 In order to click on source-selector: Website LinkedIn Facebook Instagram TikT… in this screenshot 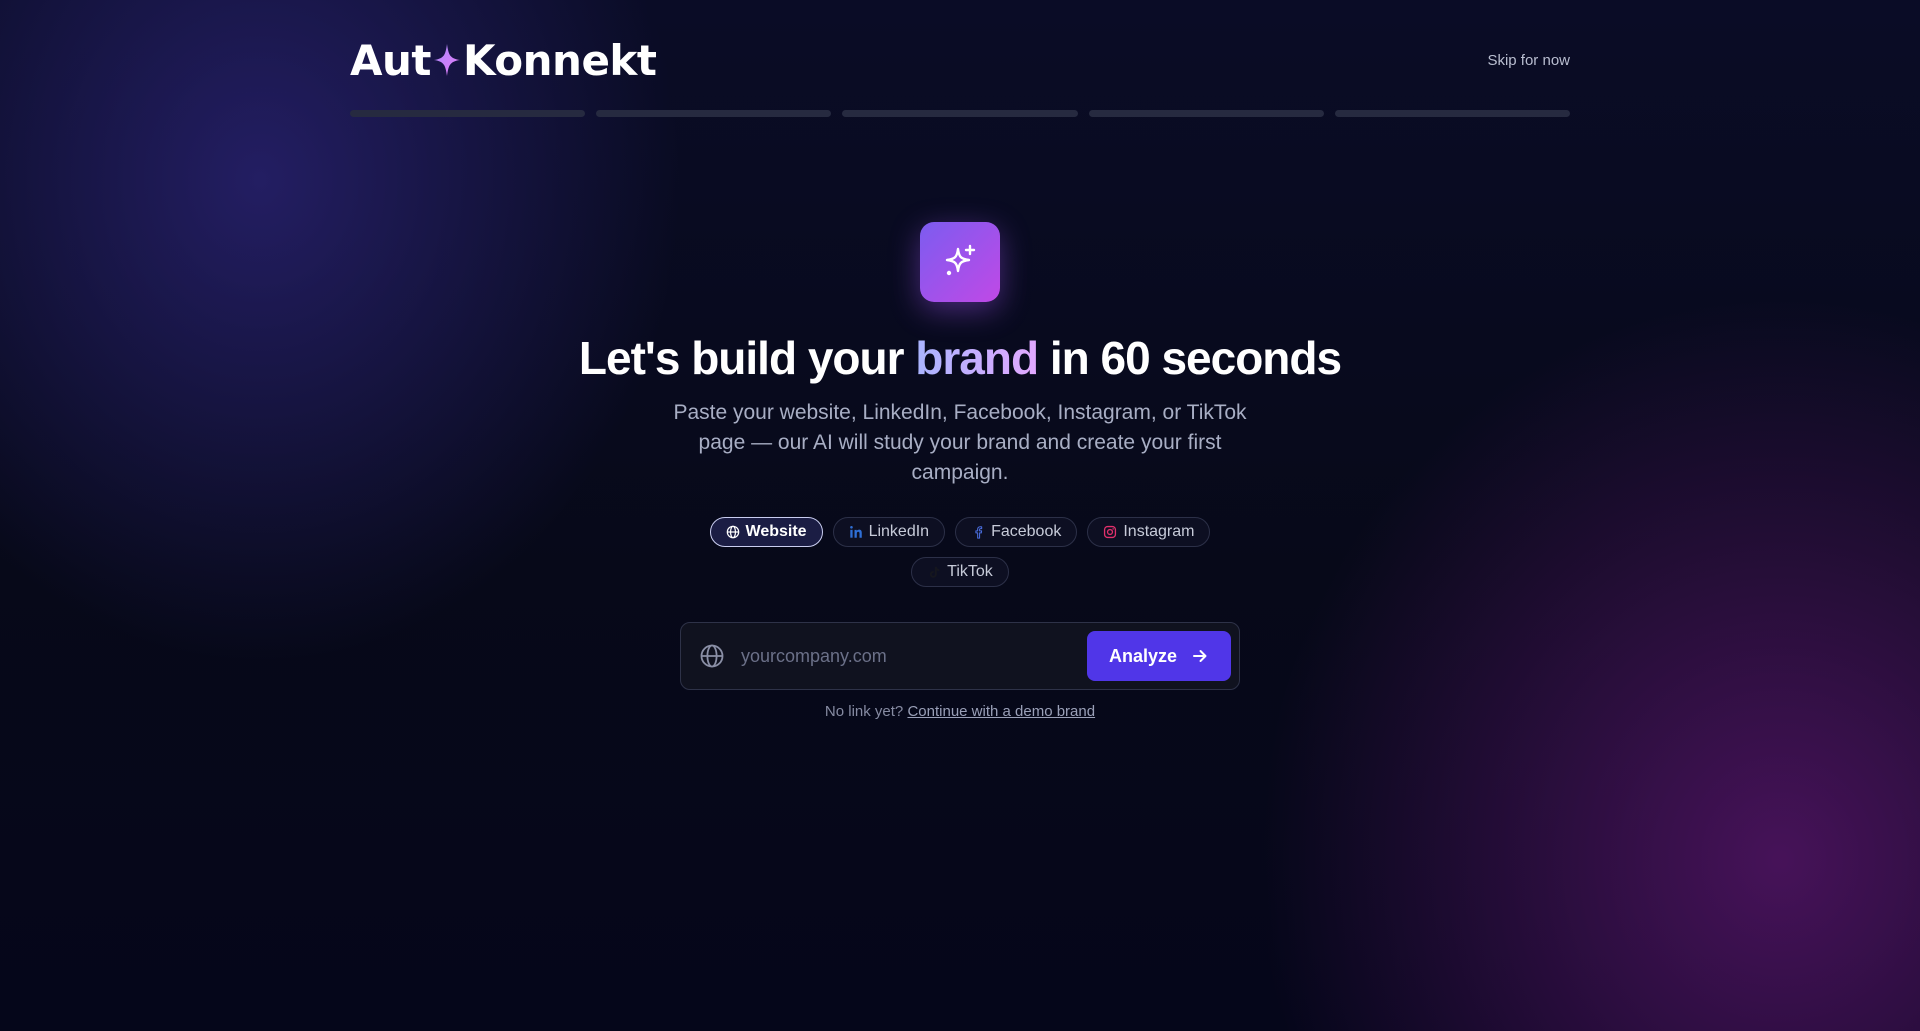, I will do `click(960, 552)`.